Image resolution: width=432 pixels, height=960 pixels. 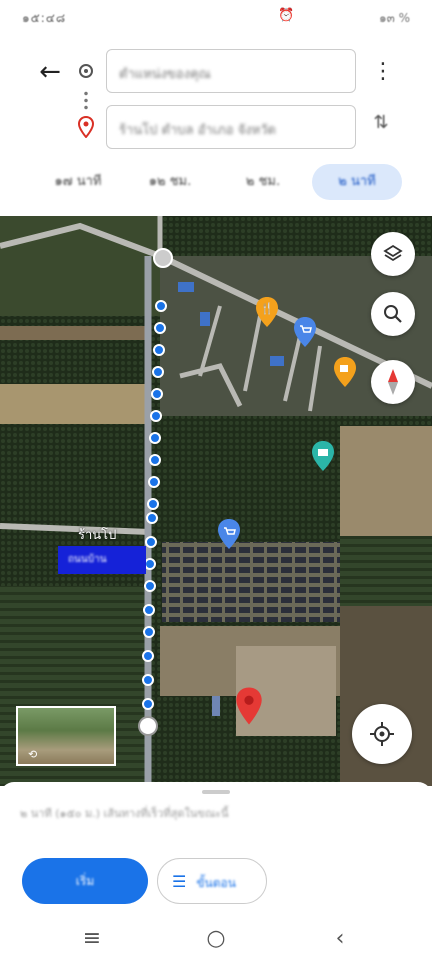 I want to click on place-poi-icon, so click(x=323, y=456).